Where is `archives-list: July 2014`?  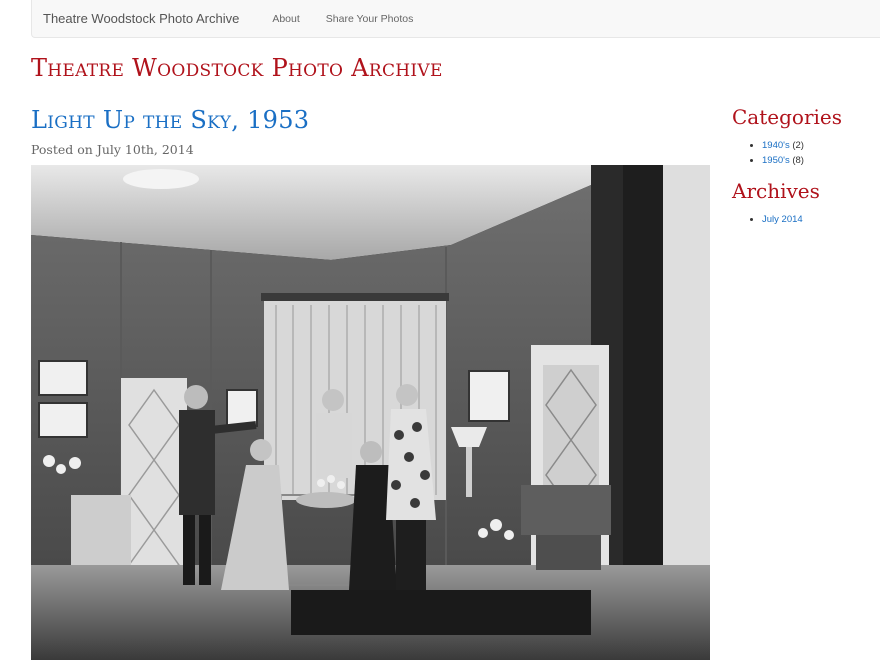 archives-list: July 2014 is located at coordinates (802, 219).